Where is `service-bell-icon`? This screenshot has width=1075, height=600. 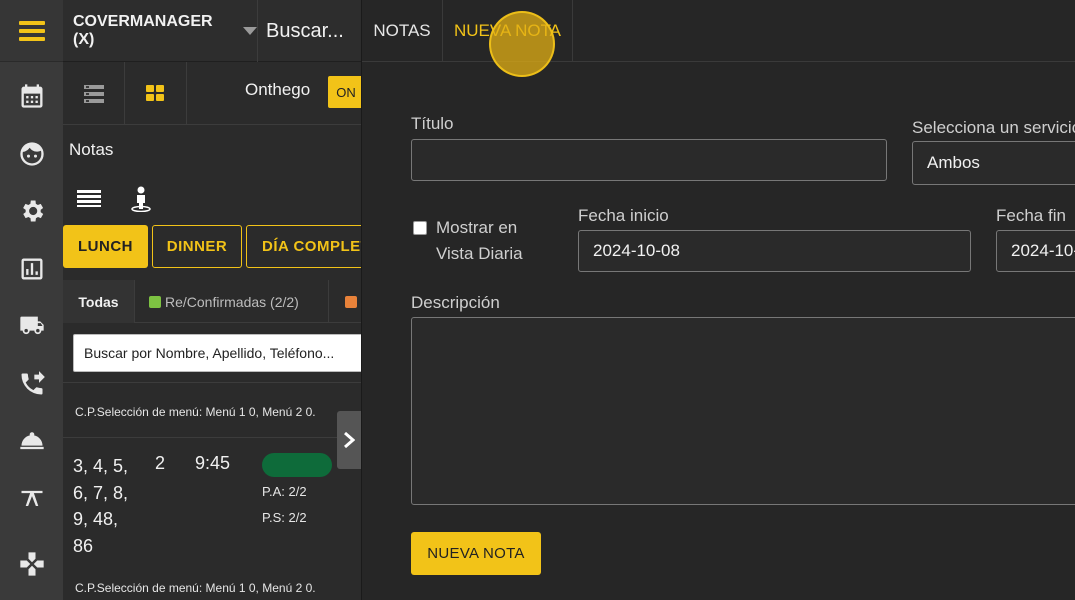
service-bell-icon is located at coordinates (31, 441).